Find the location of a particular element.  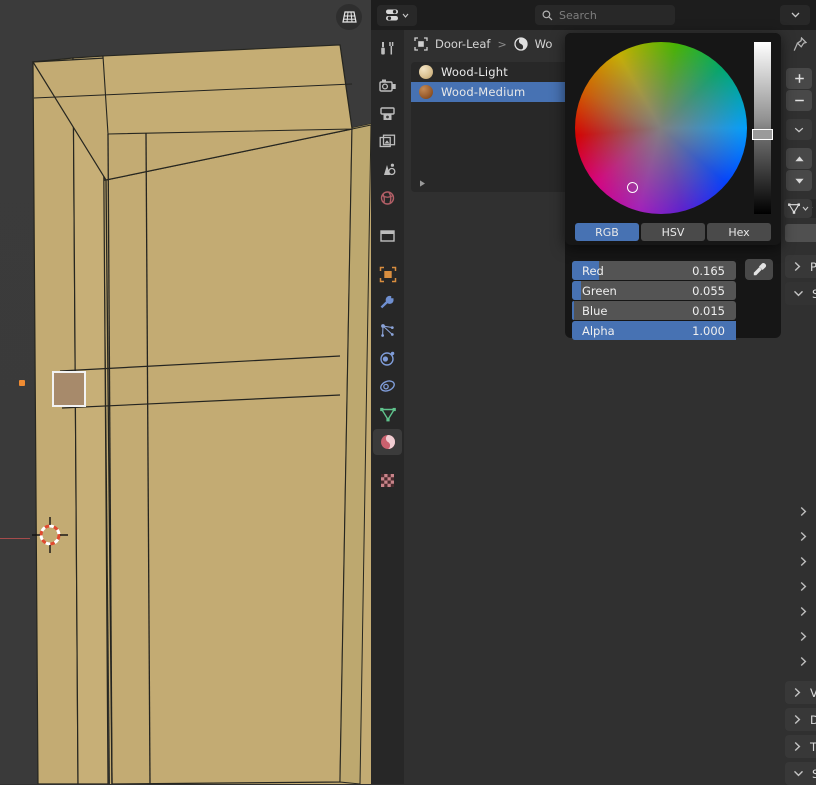

mesh-data-selector is located at coordinates (798, 208).